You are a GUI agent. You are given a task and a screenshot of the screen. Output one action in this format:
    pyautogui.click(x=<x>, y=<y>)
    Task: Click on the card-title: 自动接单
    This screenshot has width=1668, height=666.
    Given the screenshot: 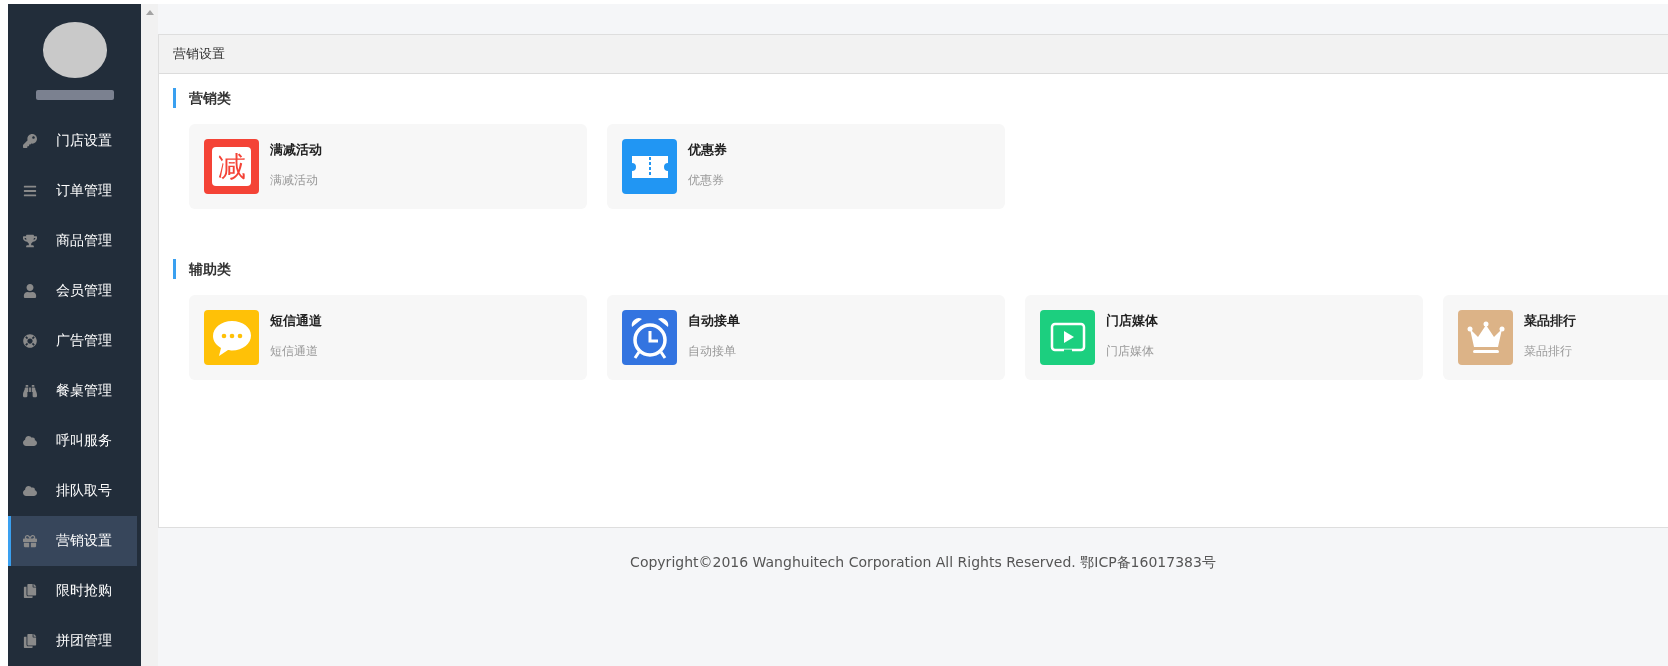 What is the action you would take?
    pyautogui.click(x=714, y=321)
    